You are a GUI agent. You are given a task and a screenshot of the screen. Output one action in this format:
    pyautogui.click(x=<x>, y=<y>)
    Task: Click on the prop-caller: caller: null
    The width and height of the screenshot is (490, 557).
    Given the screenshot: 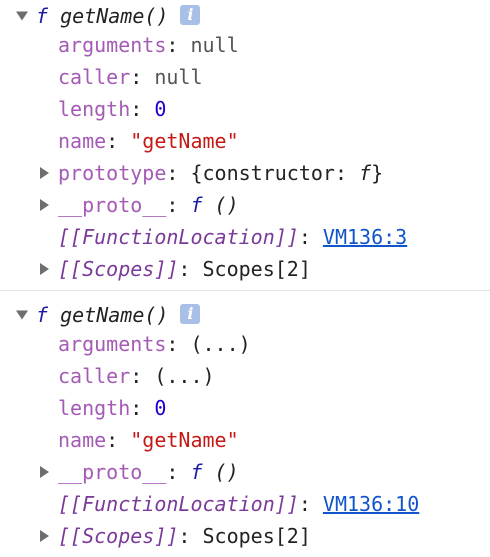 What is the action you would take?
    pyautogui.click(x=130, y=77)
    